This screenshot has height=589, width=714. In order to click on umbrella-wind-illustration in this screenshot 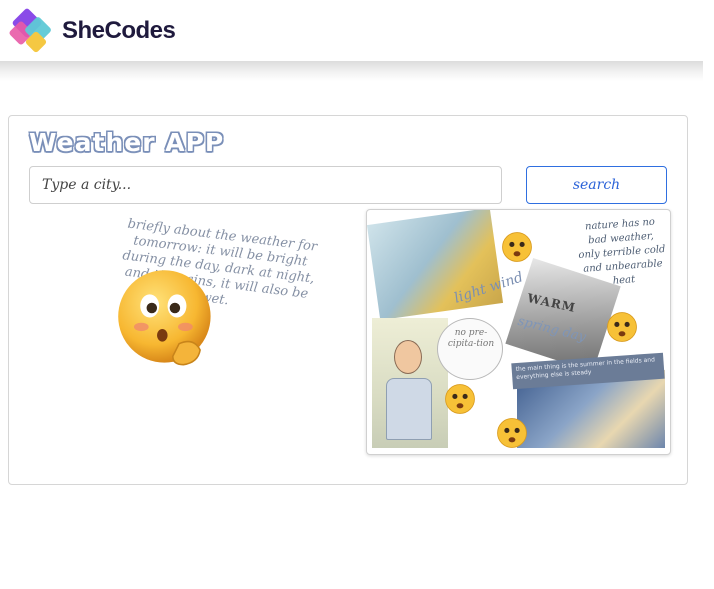, I will do `click(435, 265)`.